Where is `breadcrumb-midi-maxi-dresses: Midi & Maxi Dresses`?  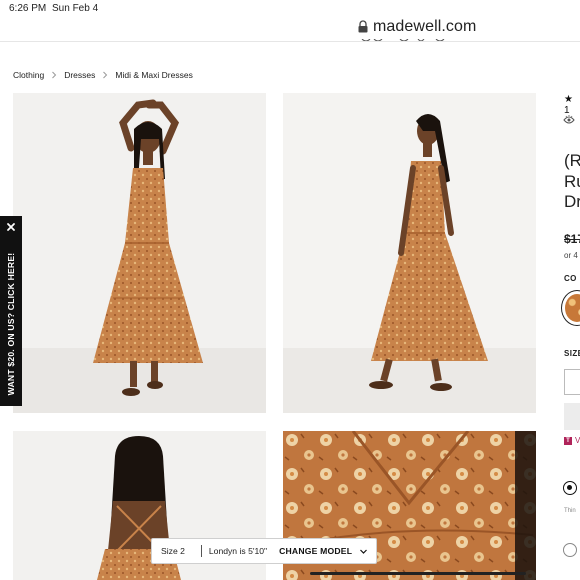 breadcrumb-midi-maxi-dresses: Midi & Maxi Dresses is located at coordinates (153, 75).